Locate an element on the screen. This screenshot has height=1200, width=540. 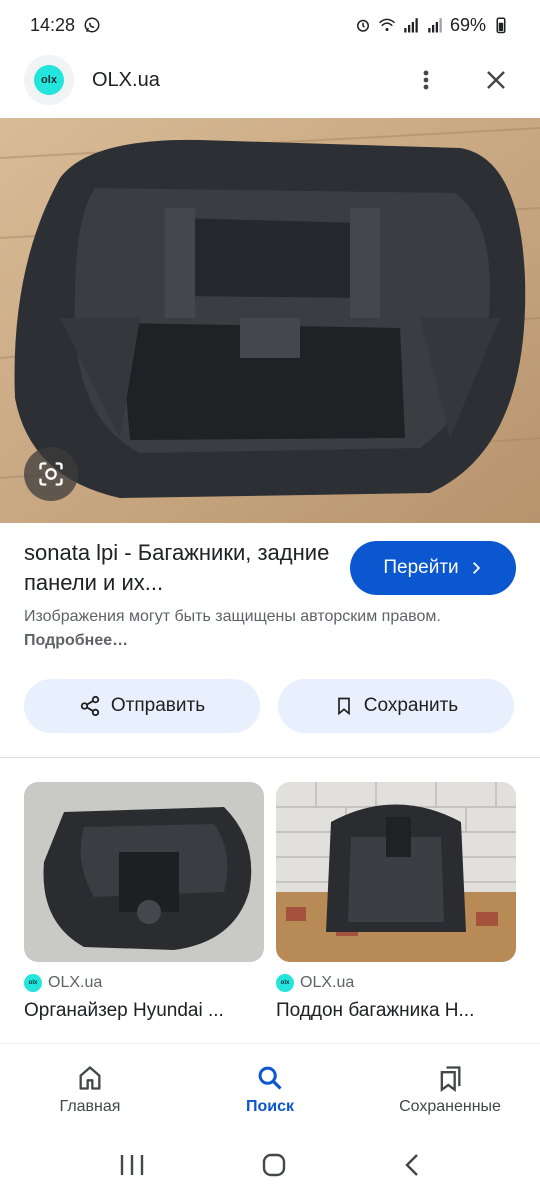
nav-home-label: Главная is located at coordinates (90, 1106).